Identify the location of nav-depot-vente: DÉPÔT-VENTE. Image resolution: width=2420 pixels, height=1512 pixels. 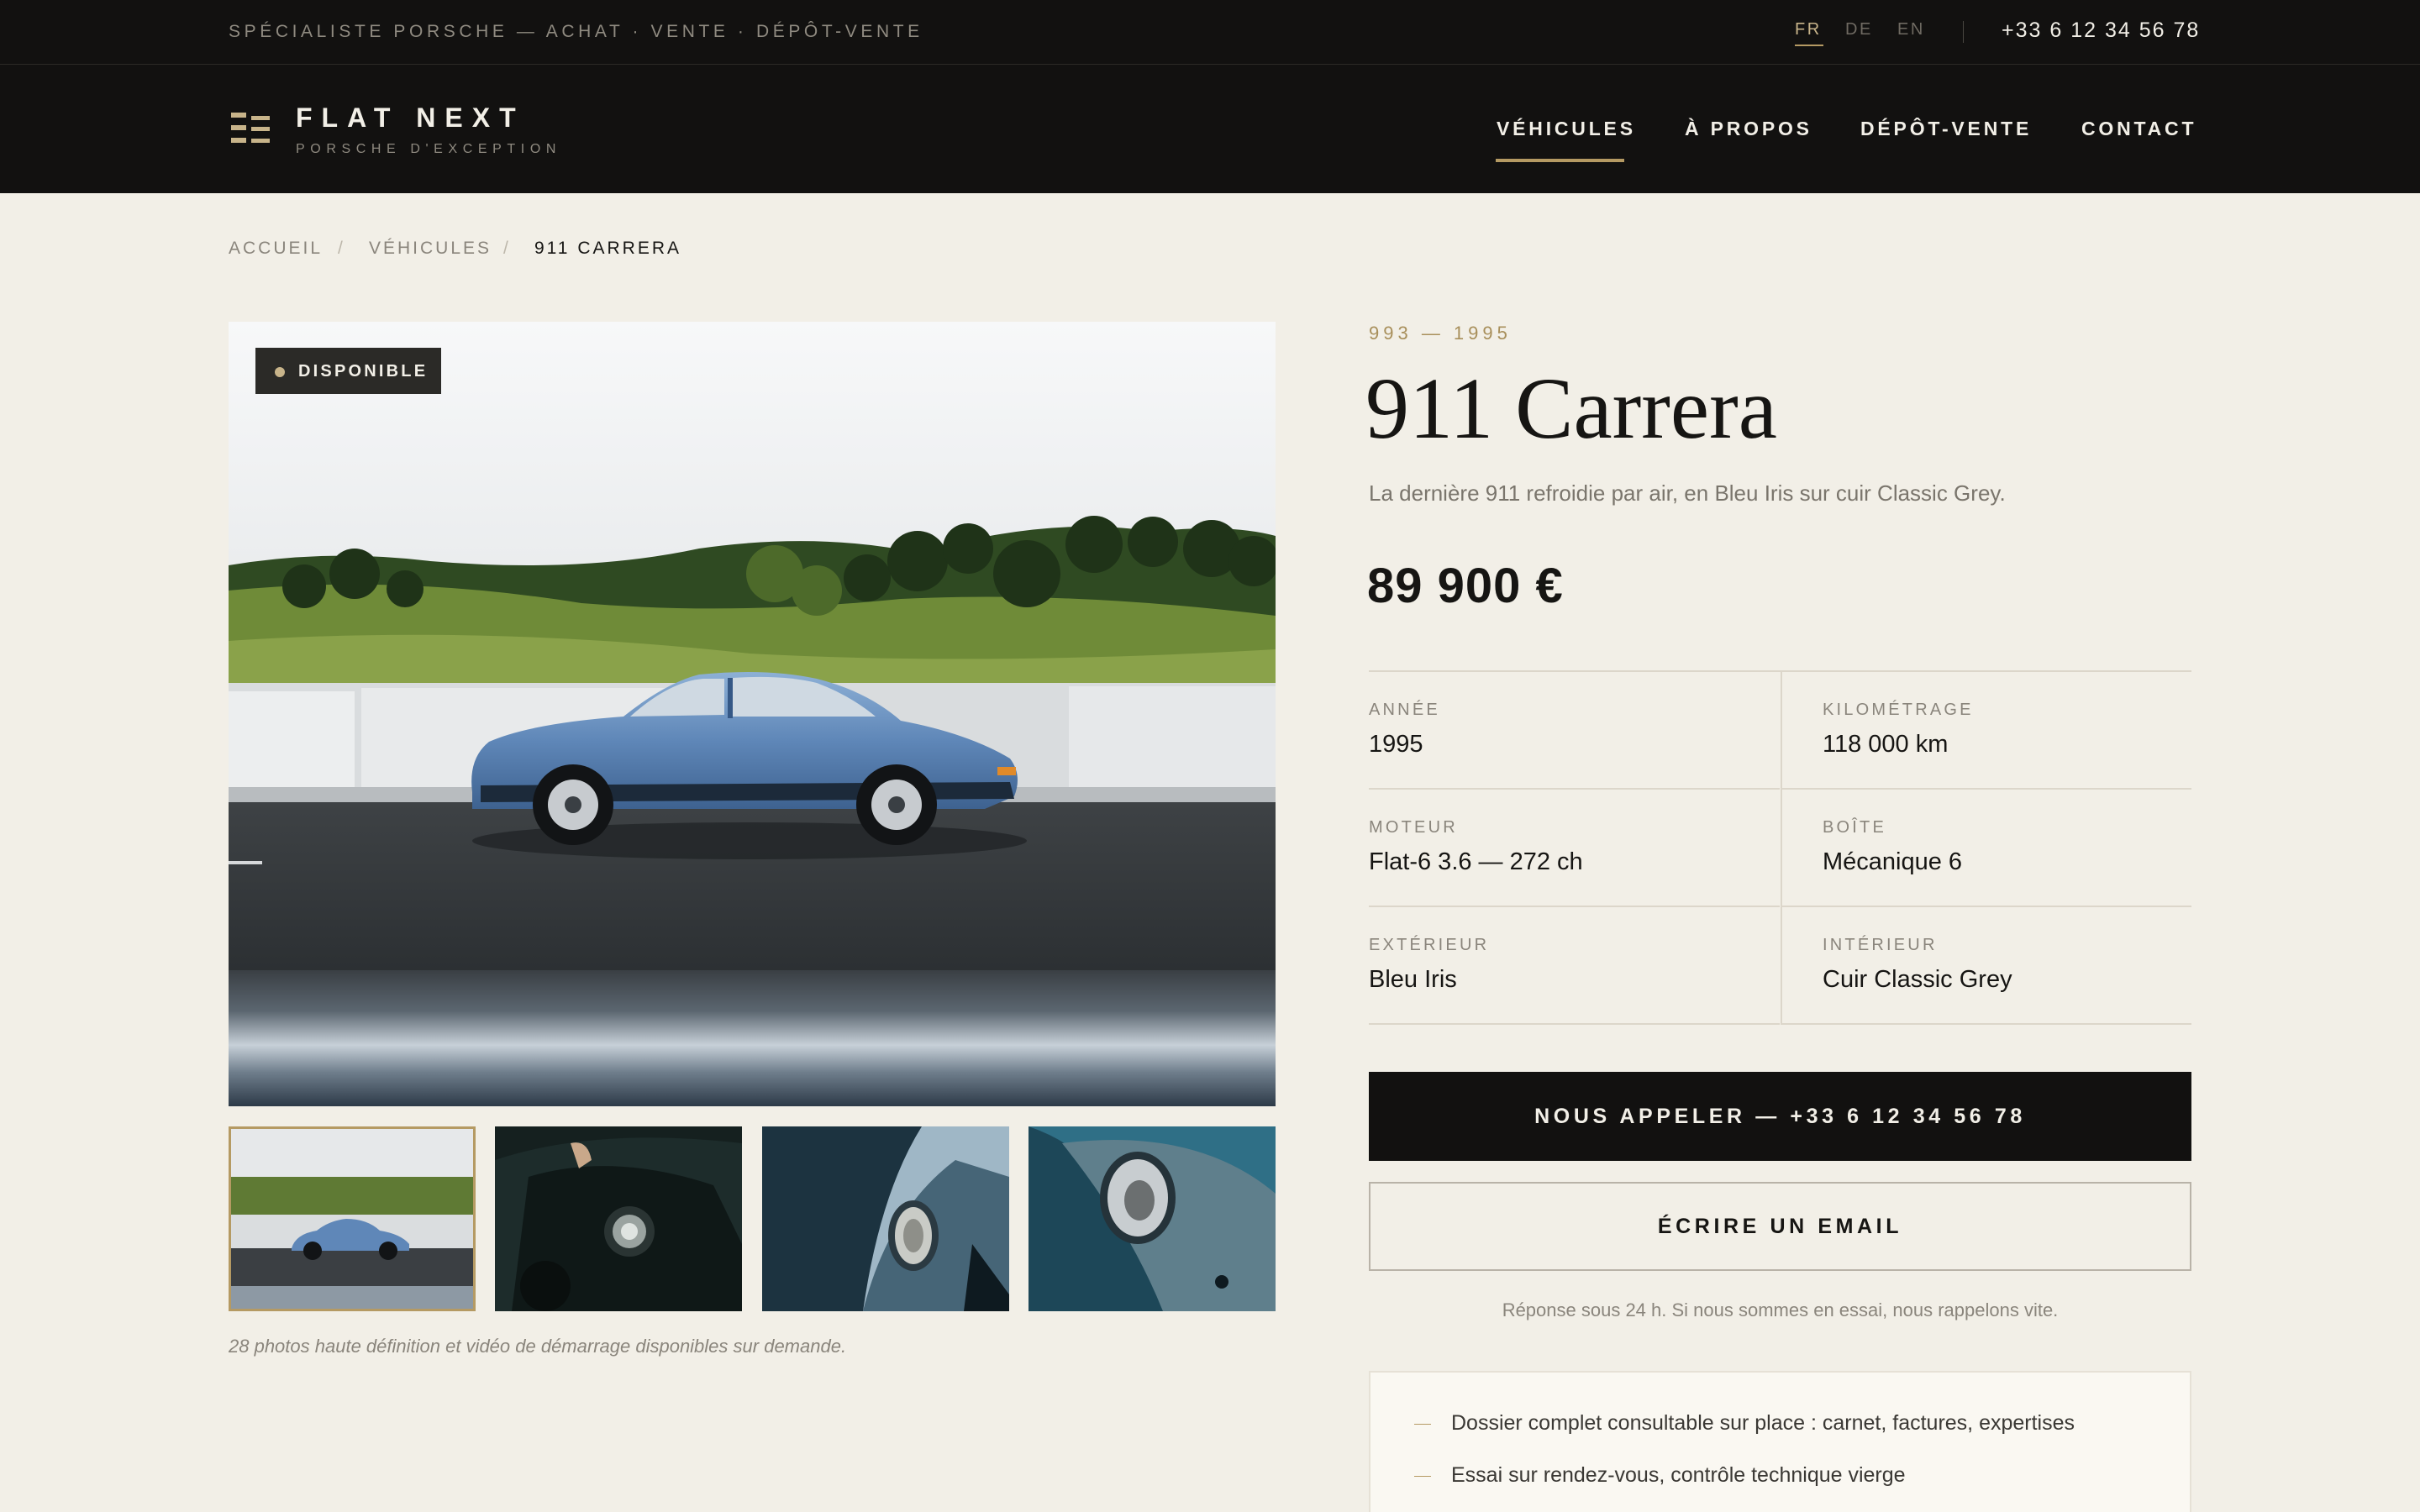
(1946, 129).